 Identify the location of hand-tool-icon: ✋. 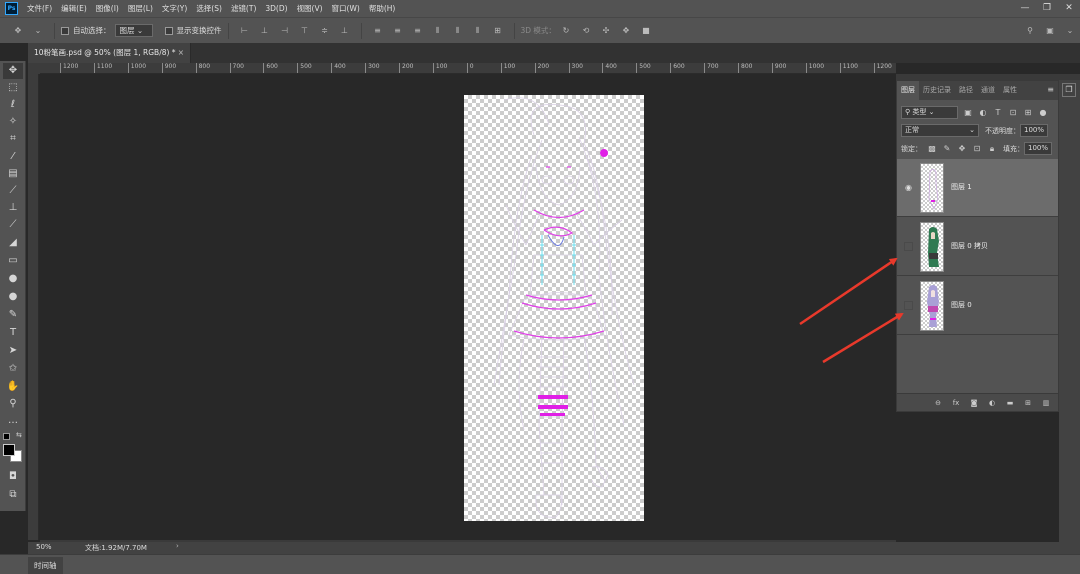
(13, 387).